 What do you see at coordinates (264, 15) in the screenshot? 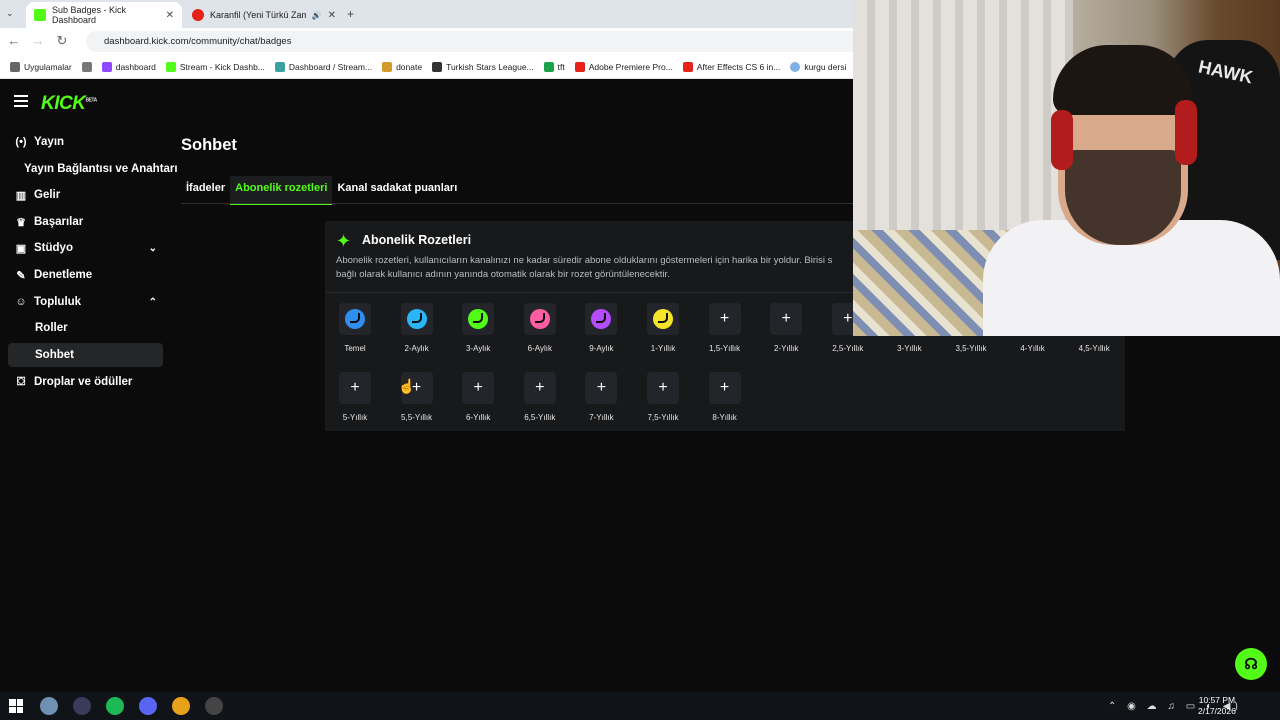
I see `browser-tab: Karanfil (Yeni Türkü Zaman 🔊 ✕` at bounding box center [264, 15].